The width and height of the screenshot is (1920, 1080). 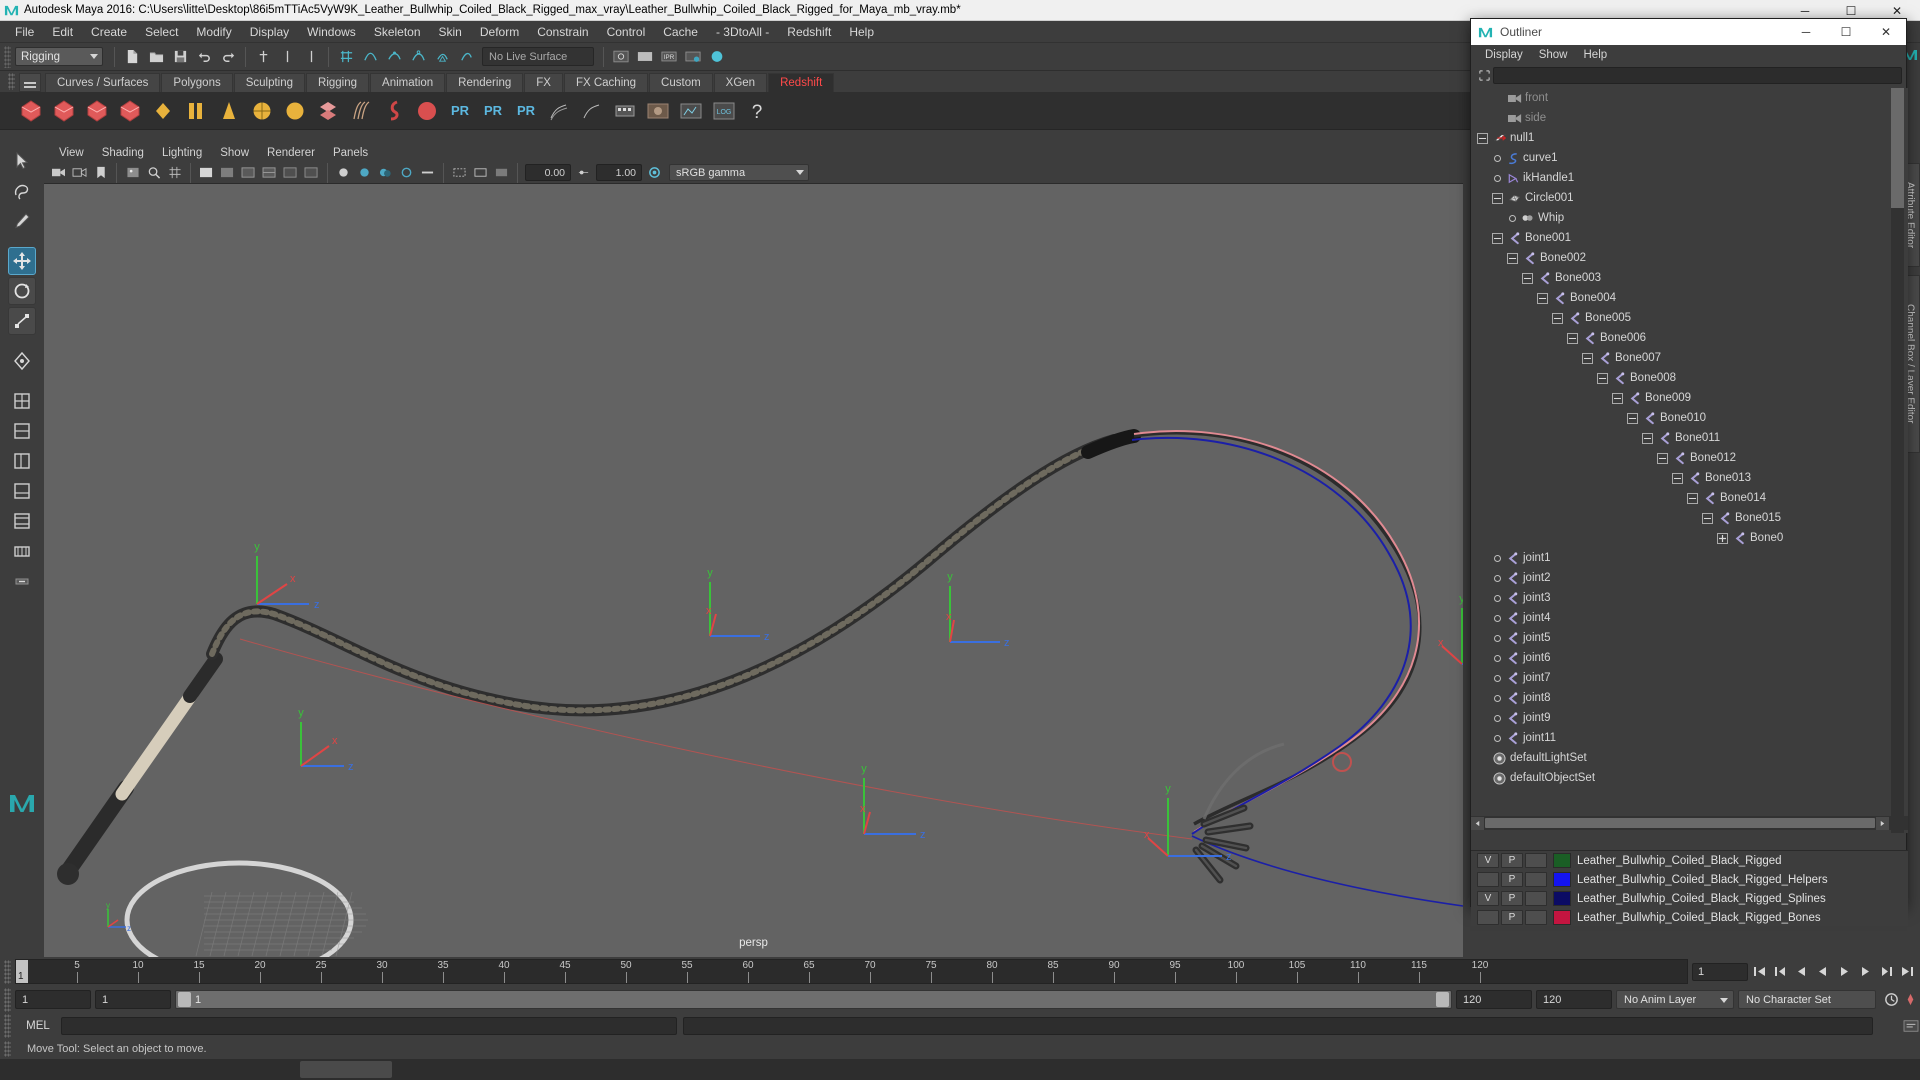 What do you see at coordinates (466, 57) in the screenshot?
I see `make-live-button` at bounding box center [466, 57].